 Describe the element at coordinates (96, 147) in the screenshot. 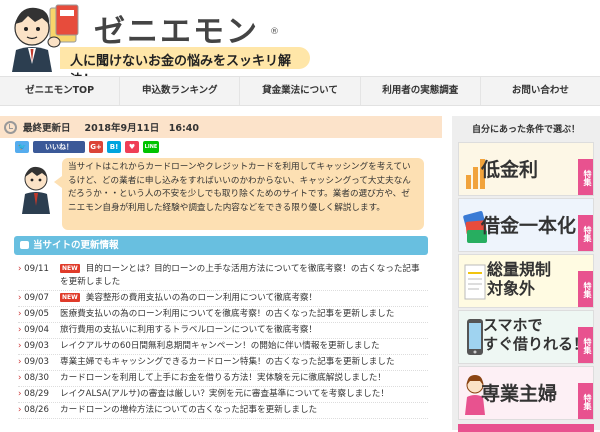

I see `google-plus-button: G+` at that location.